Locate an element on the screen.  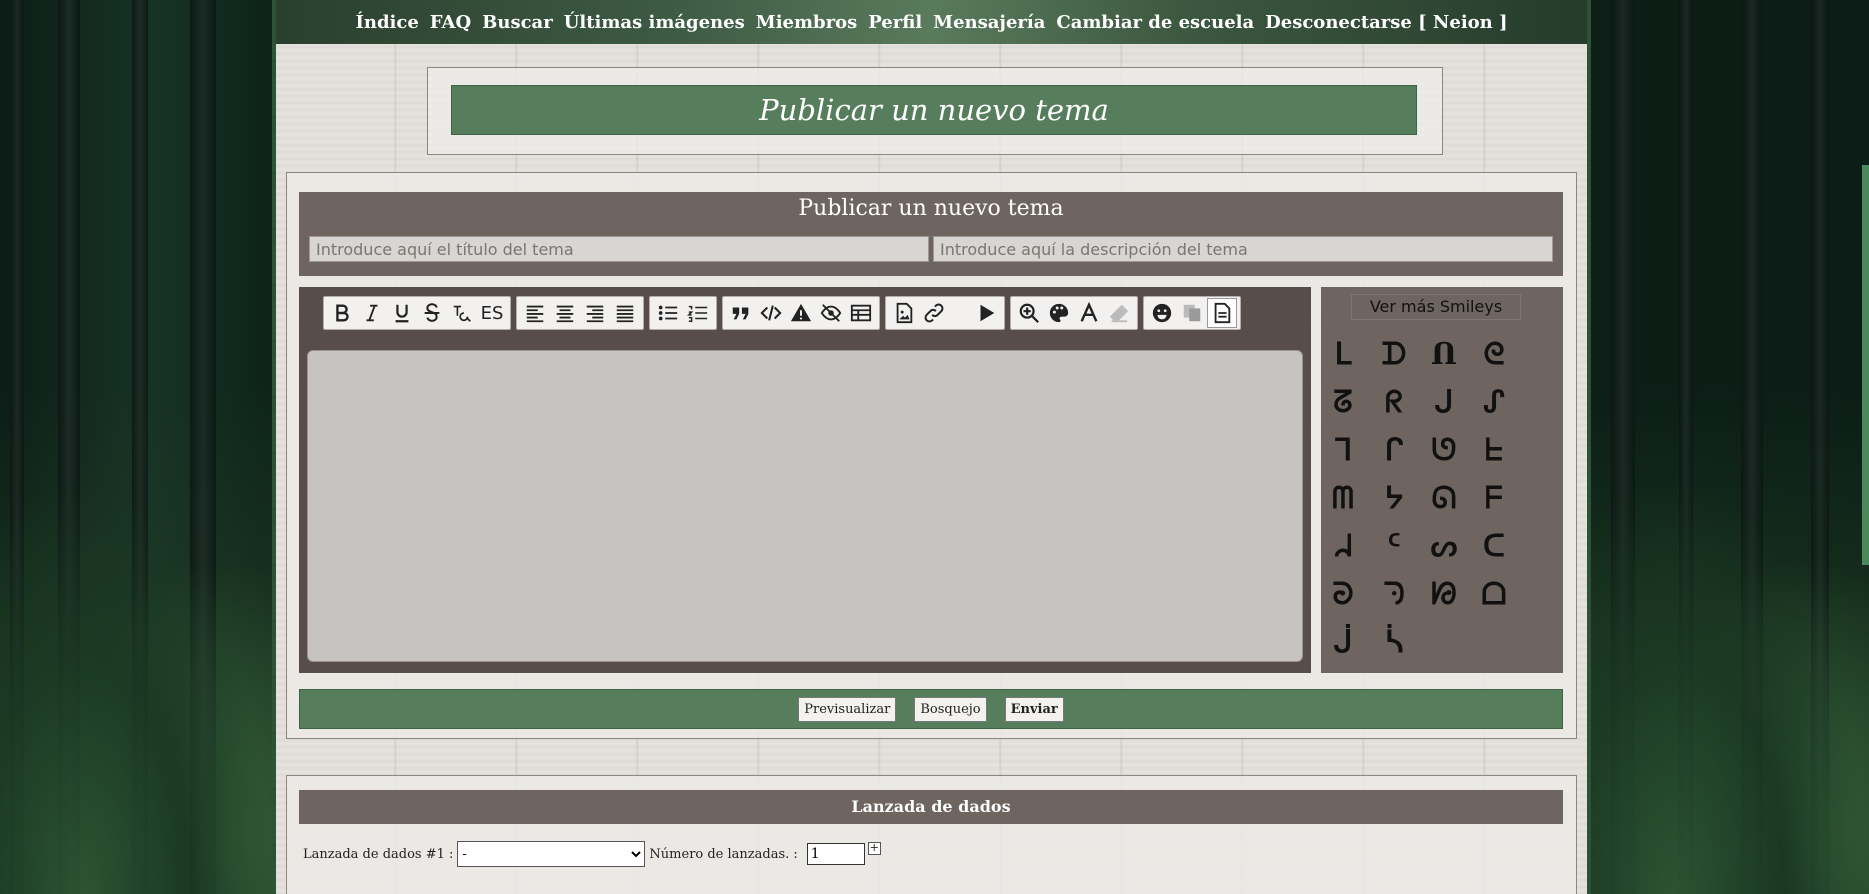
submit-button: Enviar is located at coordinates (1034, 709).